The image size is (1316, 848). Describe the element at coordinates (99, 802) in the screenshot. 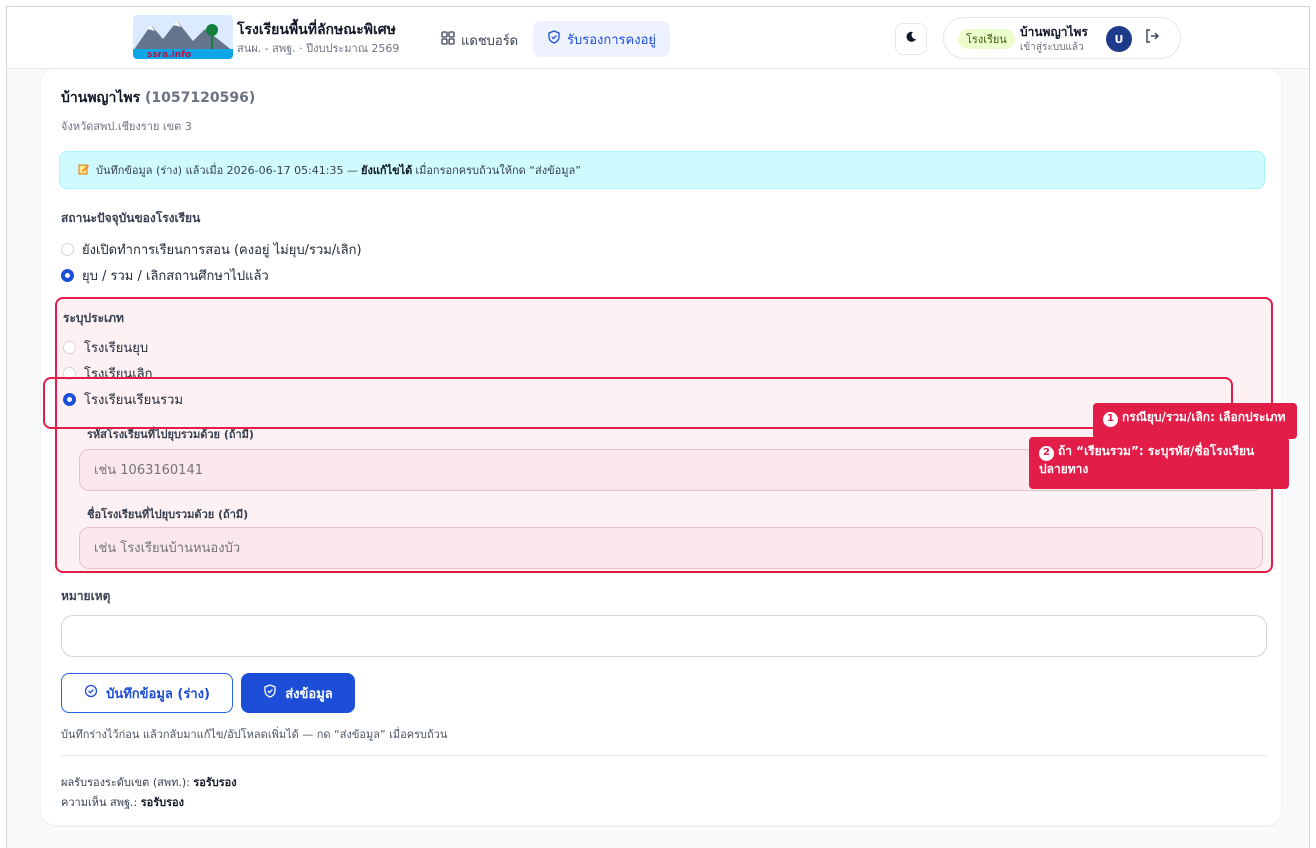

I see `obec-result-label: ความเห็น สพฐ.:` at that location.